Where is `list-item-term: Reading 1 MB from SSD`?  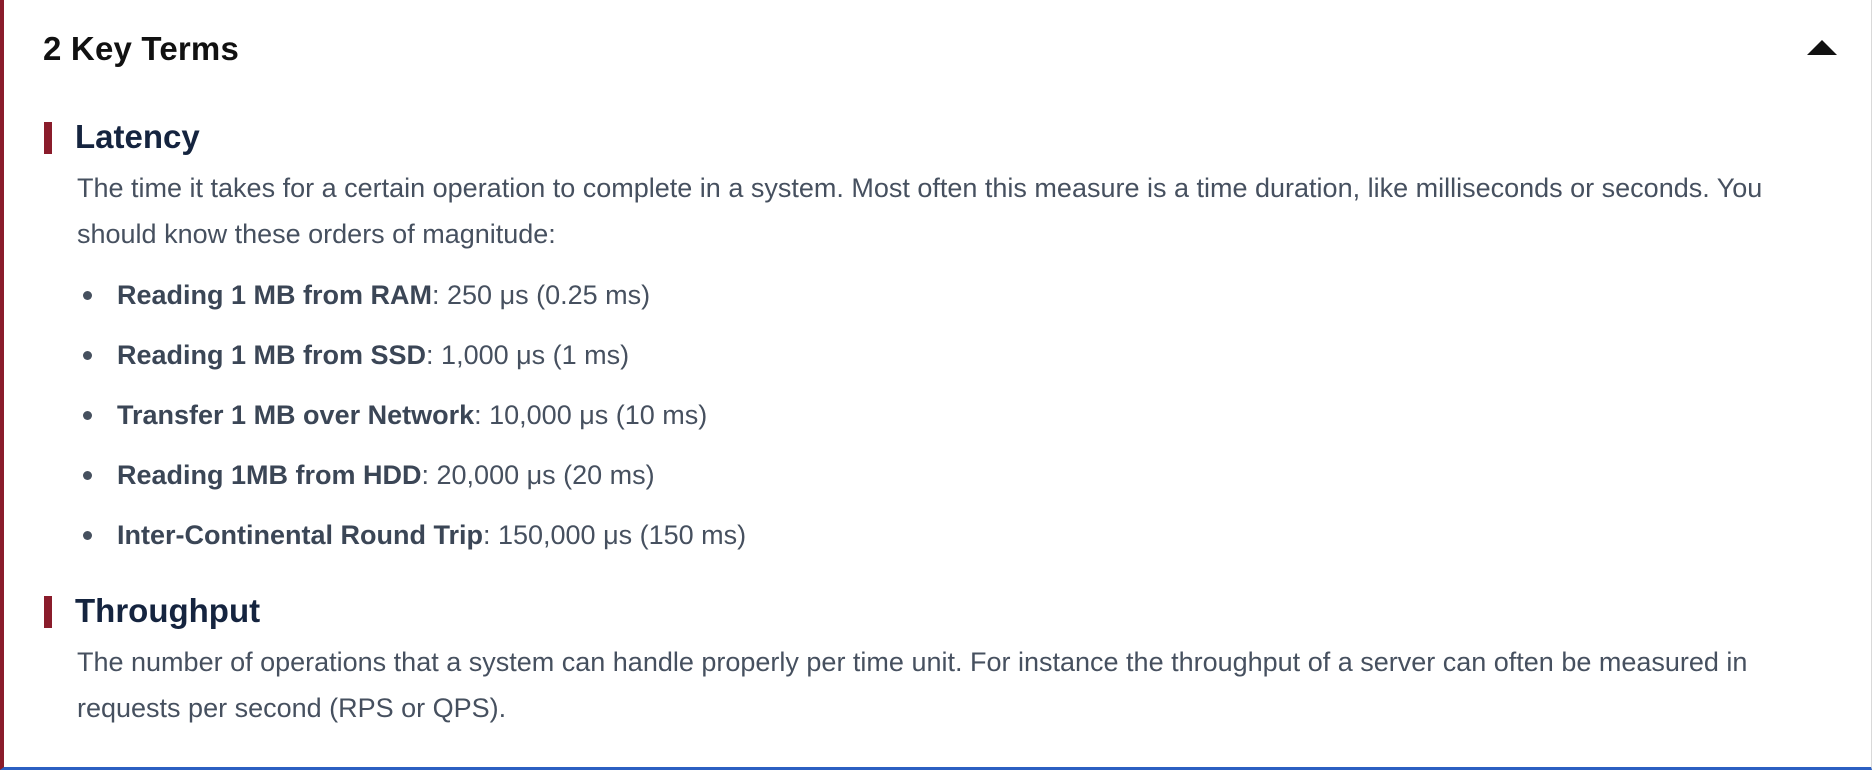 list-item-term: Reading 1 MB from SSD is located at coordinates (272, 355).